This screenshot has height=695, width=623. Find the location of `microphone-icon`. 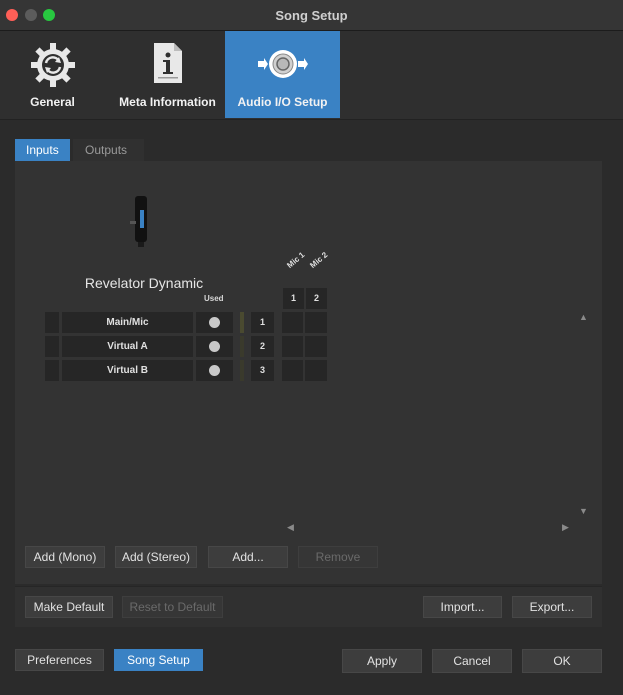

microphone-icon is located at coordinates (141, 224).